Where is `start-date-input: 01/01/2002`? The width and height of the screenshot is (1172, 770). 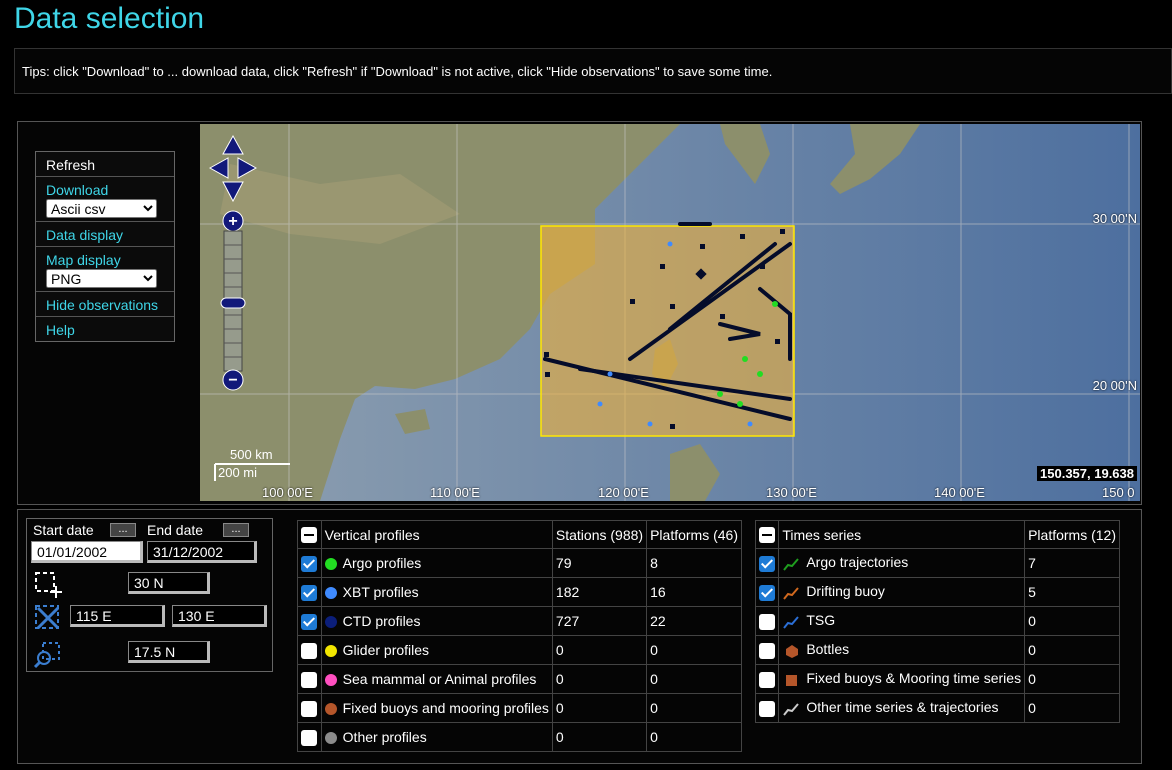
start-date-input: 01/01/2002 is located at coordinates (87, 552).